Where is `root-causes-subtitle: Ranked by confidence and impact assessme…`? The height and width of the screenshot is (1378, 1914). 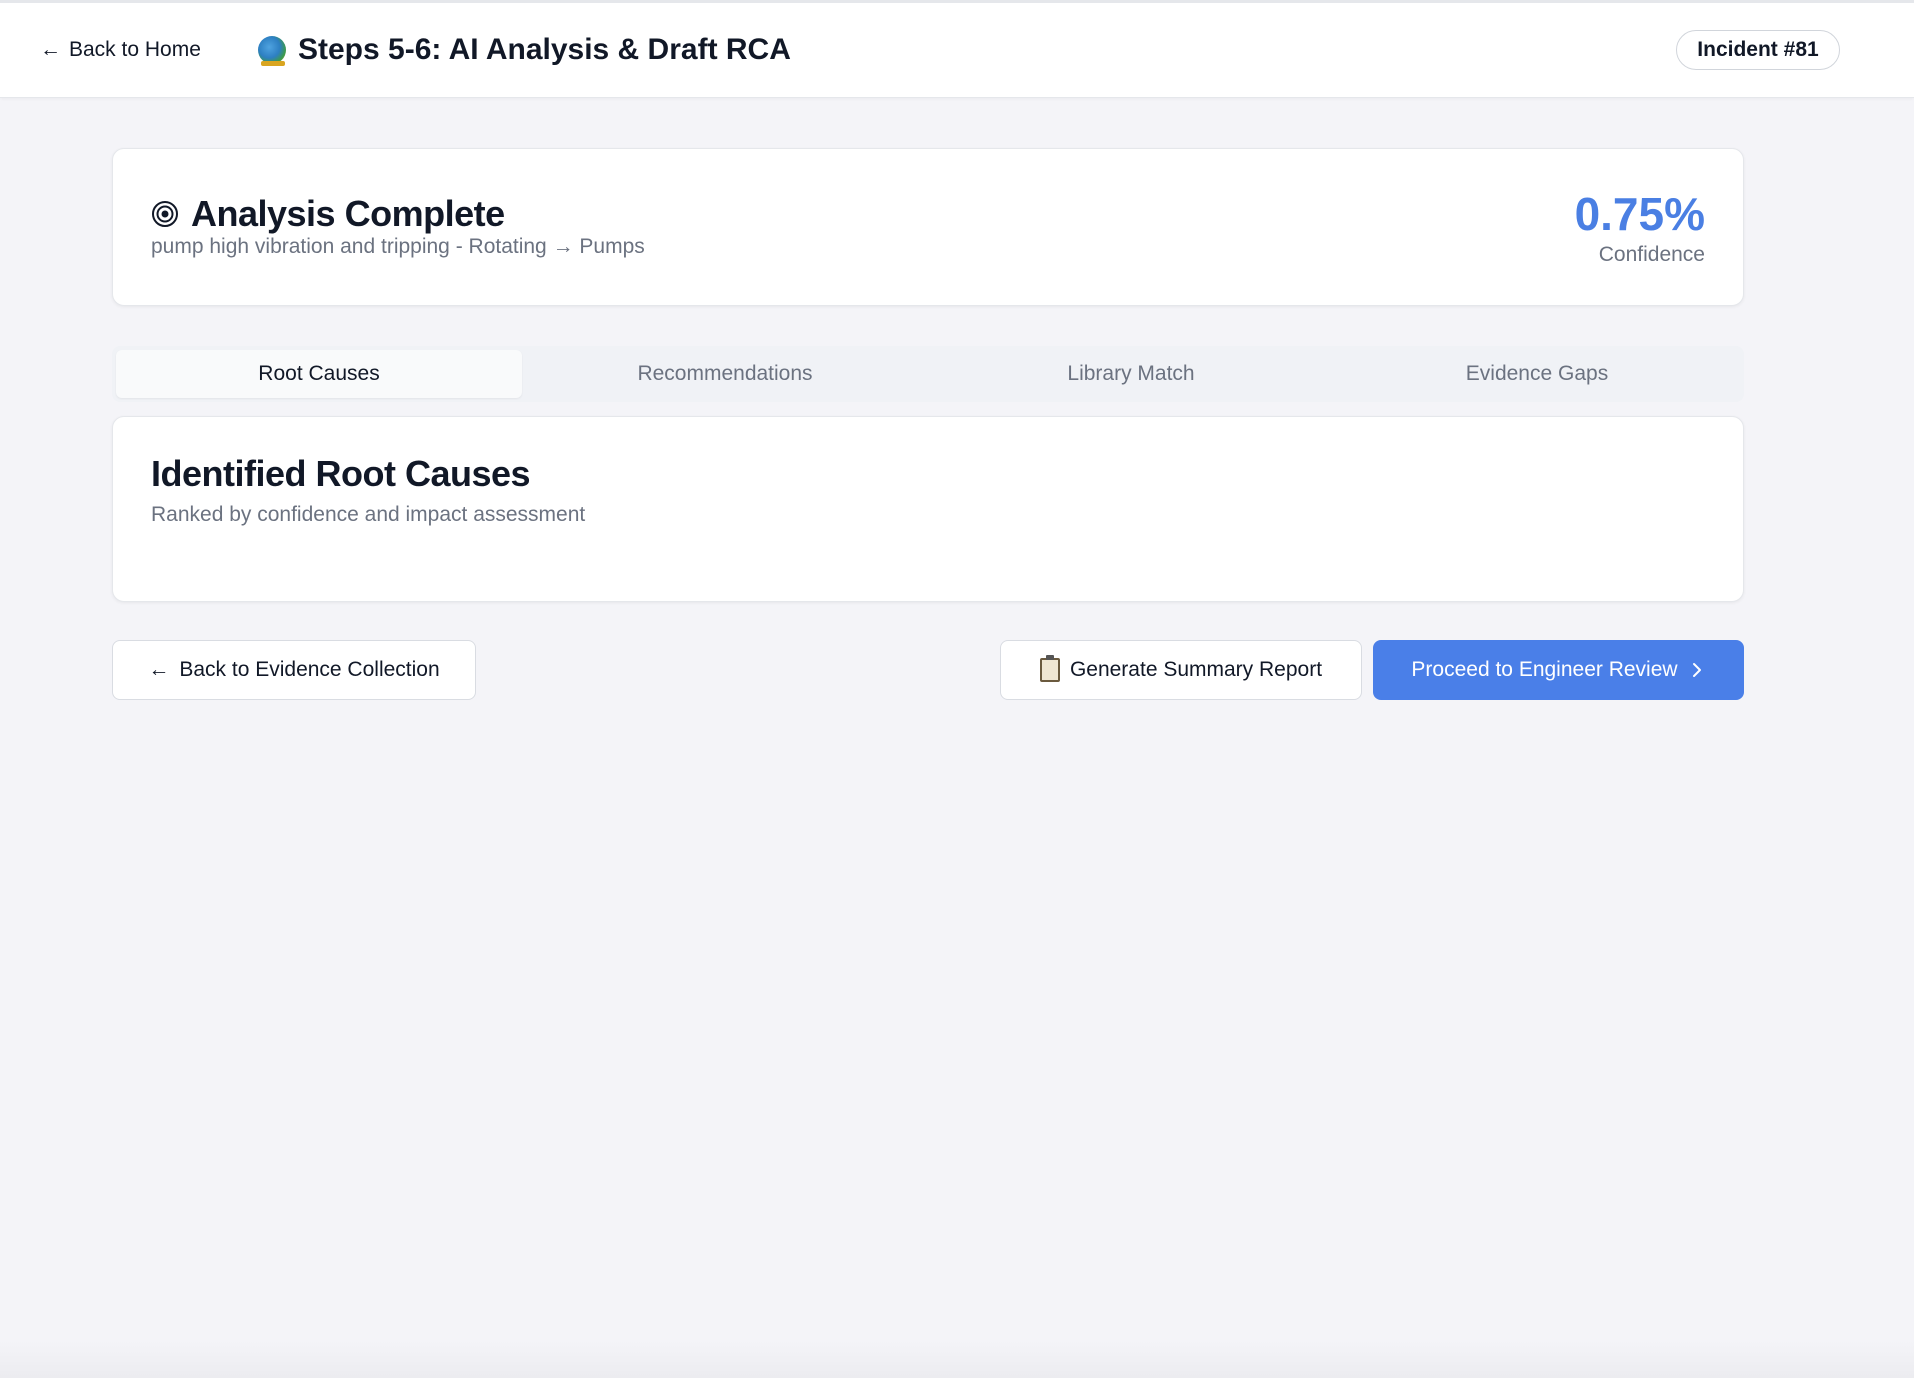 root-causes-subtitle: Ranked by confidence and impact assessme… is located at coordinates (368, 514).